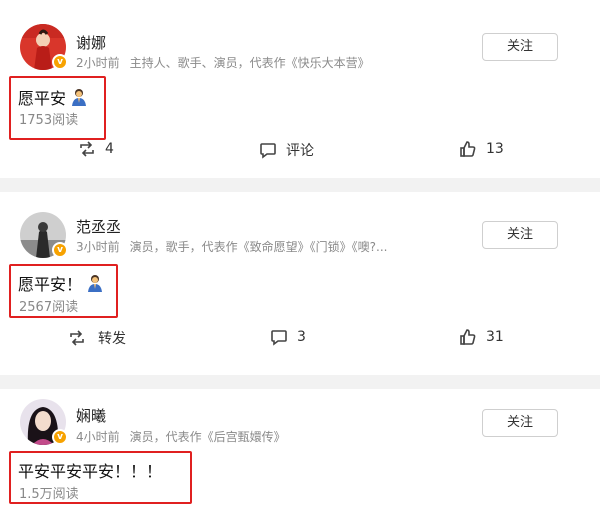 This screenshot has height=513, width=600. Describe the element at coordinates (300, 151) in the screenshot. I see `comment-label: 评论` at that location.